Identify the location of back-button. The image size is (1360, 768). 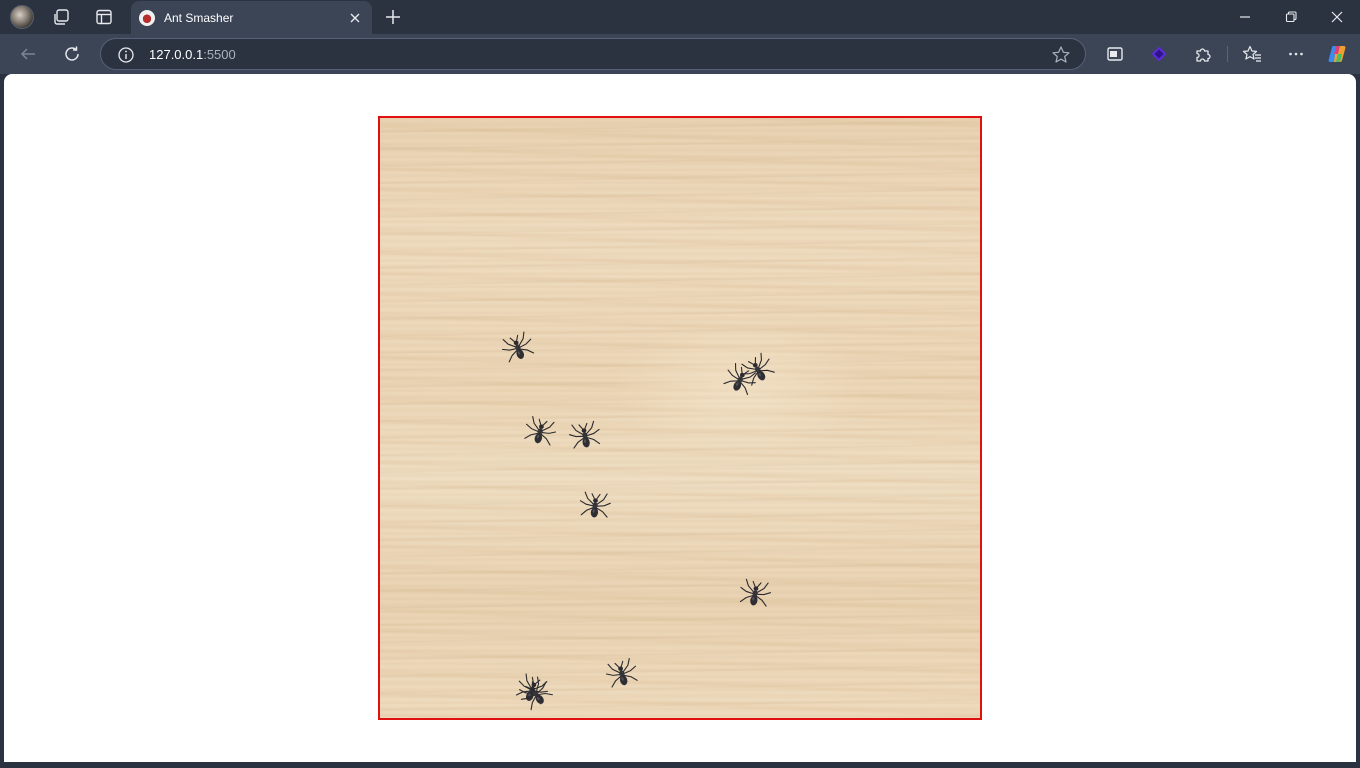
(28, 54).